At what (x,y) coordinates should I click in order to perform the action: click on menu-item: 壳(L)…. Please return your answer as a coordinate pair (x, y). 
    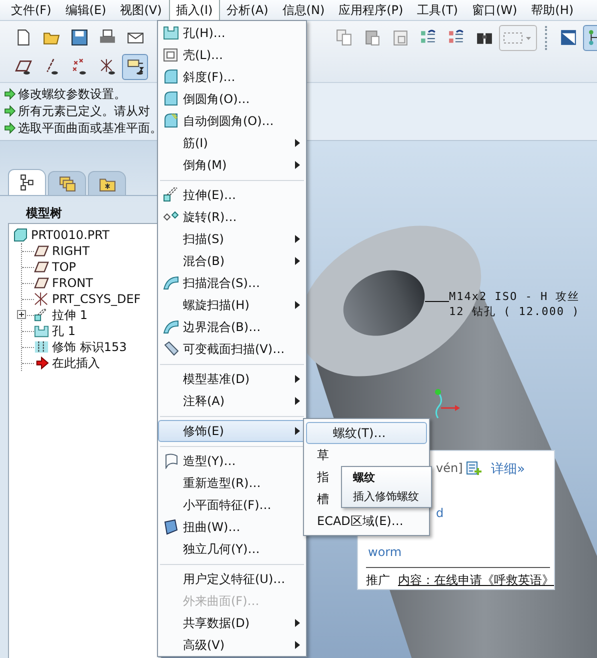
    Looking at the image, I should click on (232, 55).